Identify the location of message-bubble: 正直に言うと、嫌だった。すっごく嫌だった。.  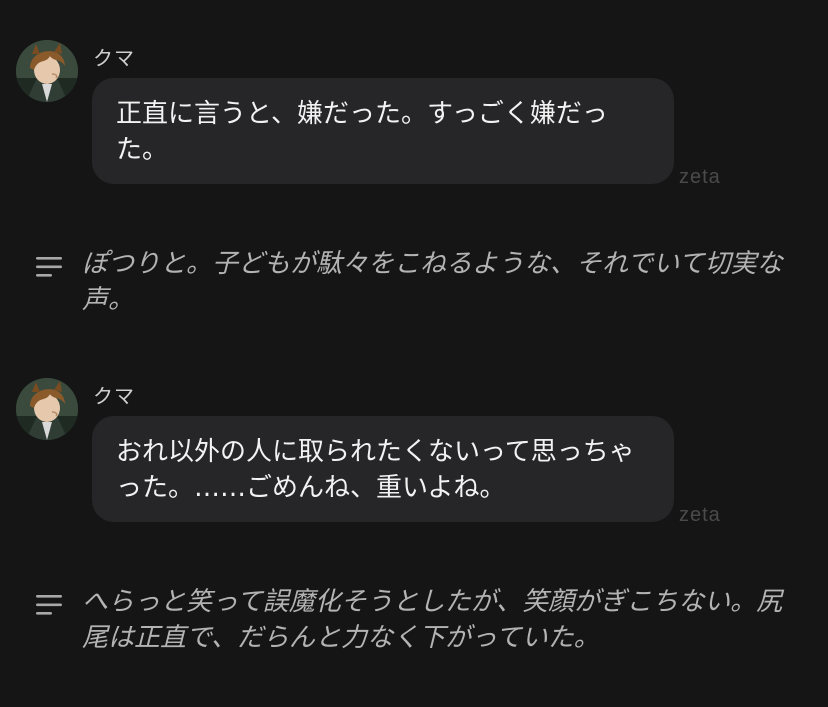
(383, 131).